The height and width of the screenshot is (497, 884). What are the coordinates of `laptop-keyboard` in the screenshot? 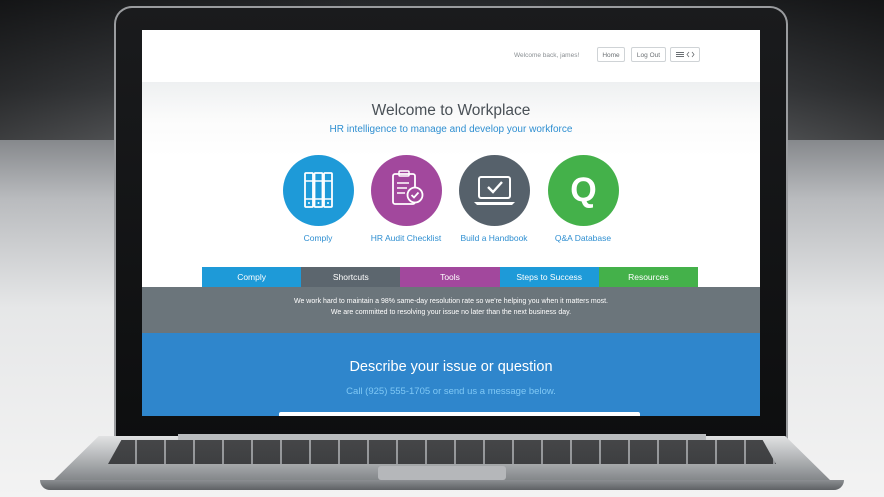 It's located at (442, 452).